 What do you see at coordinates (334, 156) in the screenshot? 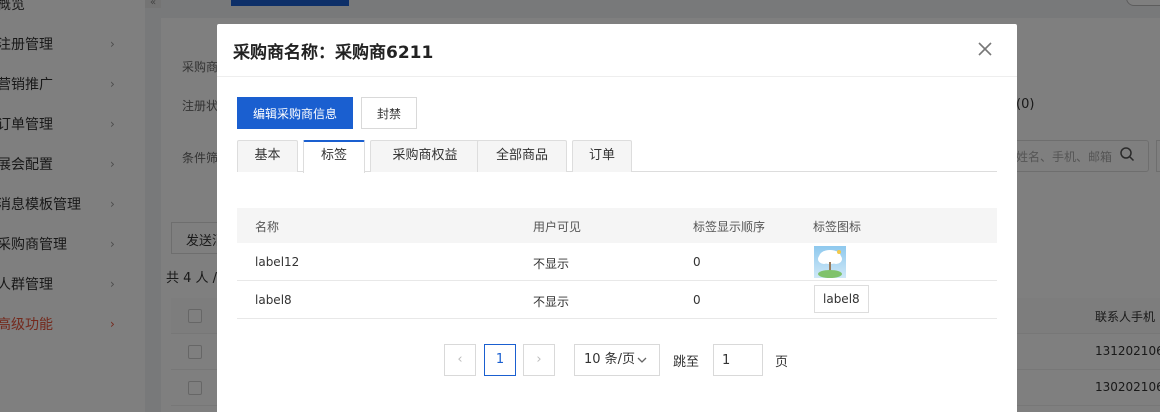
I see `tab-tags: 标签` at bounding box center [334, 156].